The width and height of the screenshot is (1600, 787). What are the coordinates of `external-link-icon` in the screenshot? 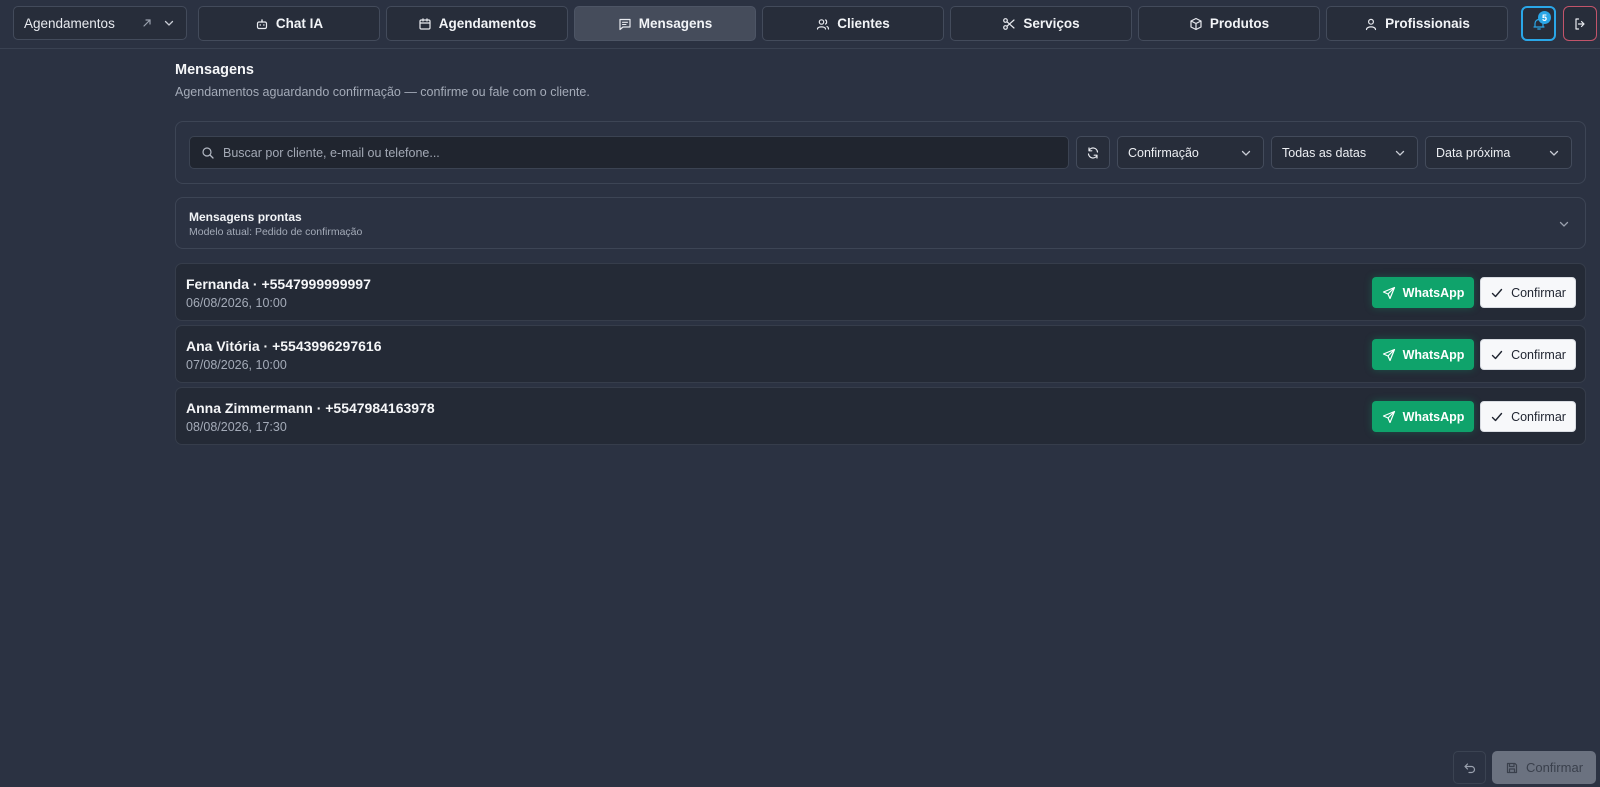 It's located at (147, 23).